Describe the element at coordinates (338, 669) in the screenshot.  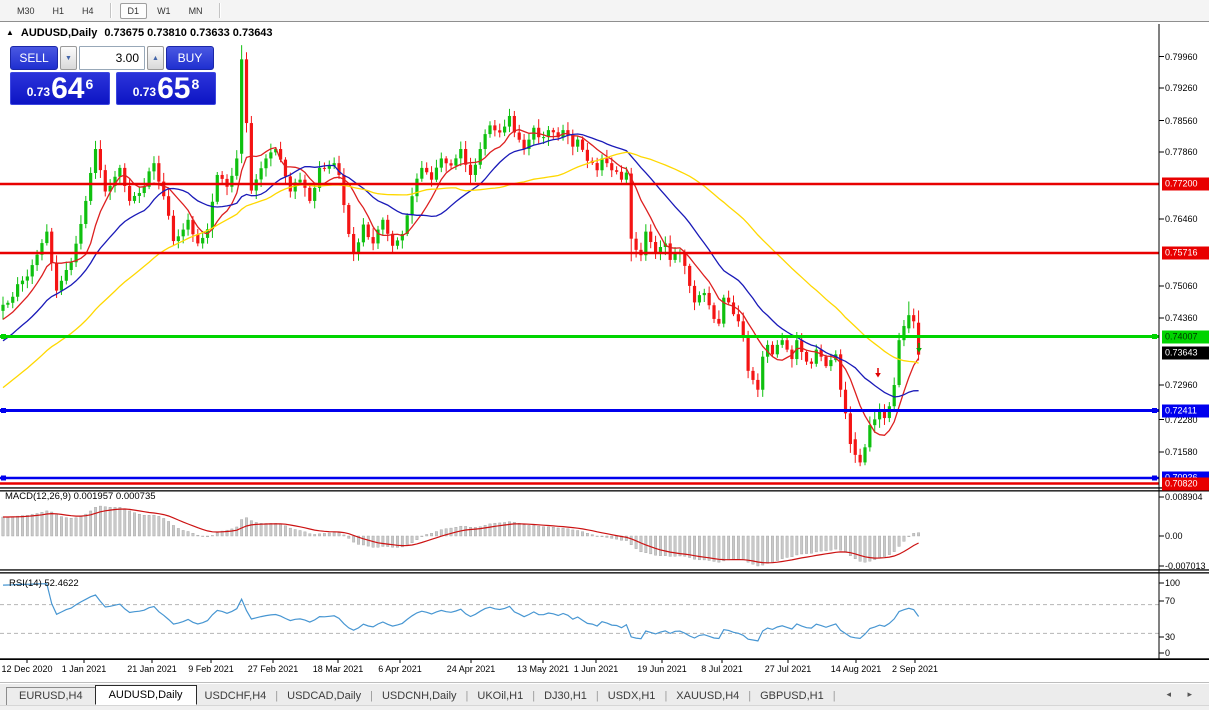
I see `date-axis-tick-label: 18 Mar 2021` at that location.